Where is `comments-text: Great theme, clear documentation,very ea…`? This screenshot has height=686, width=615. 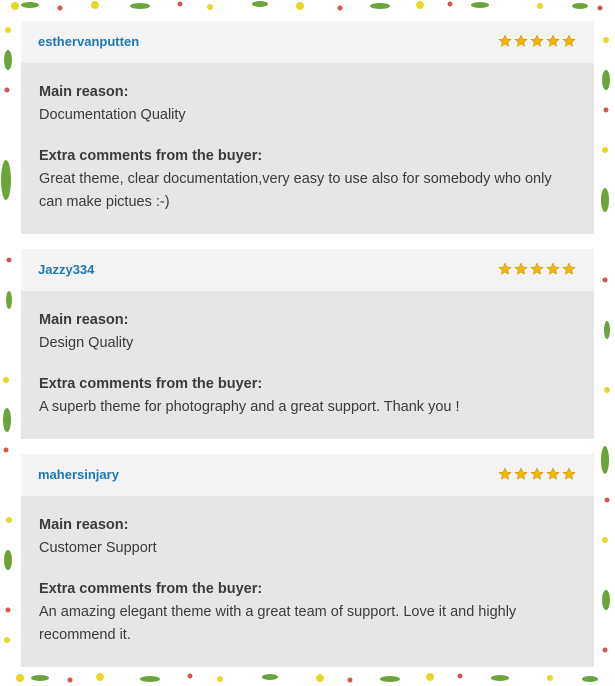
comments-text: Great theme, clear documentation,very ea… is located at coordinates (295, 190).